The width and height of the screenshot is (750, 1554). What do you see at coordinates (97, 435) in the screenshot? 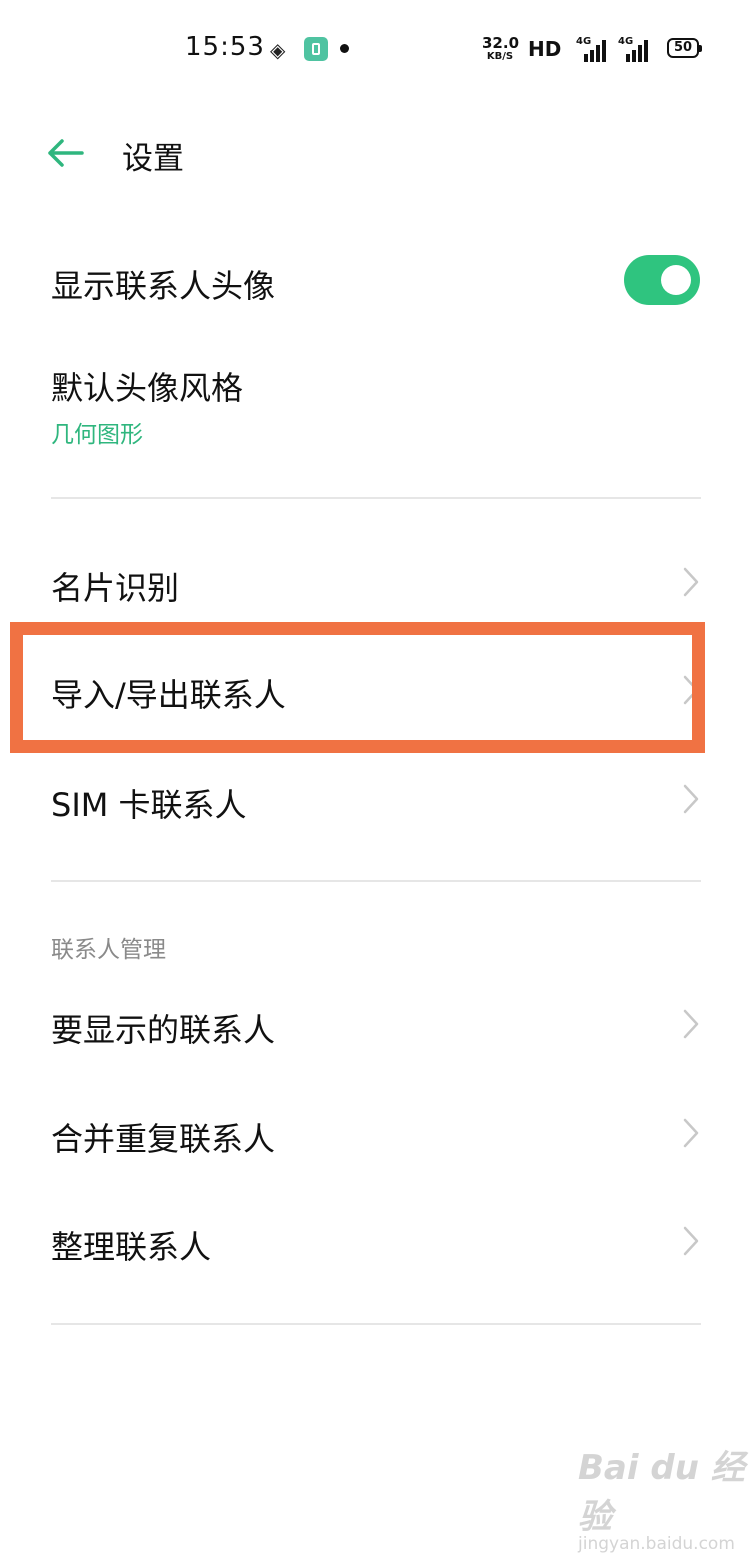
I see `avatar-style-value: 几何图形` at bounding box center [97, 435].